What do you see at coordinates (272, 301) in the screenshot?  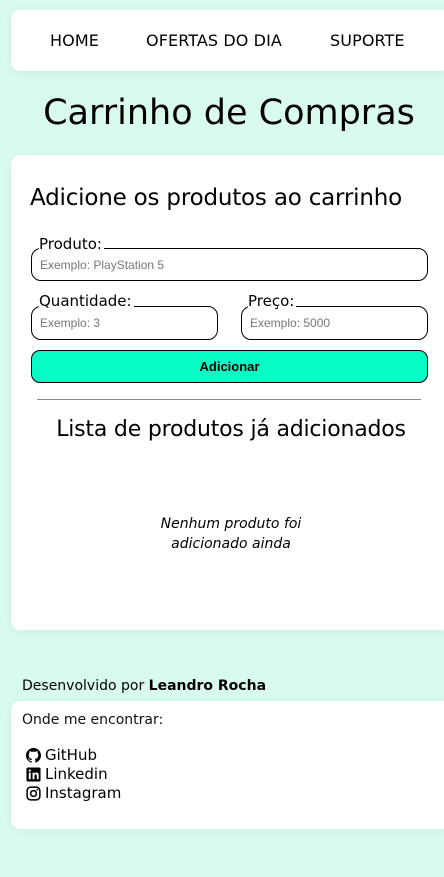 I see `price-label: Preço:` at bounding box center [272, 301].